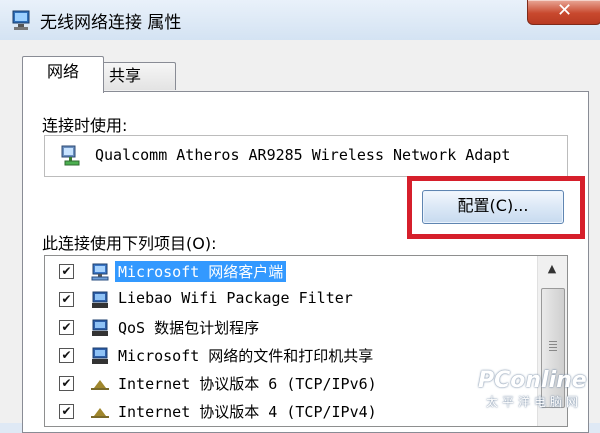 The width and height of the screenshot is (600, 433). Describe the element at coordinates (563, 12) in the screenshot. I see `close-button: ✕` at that location.